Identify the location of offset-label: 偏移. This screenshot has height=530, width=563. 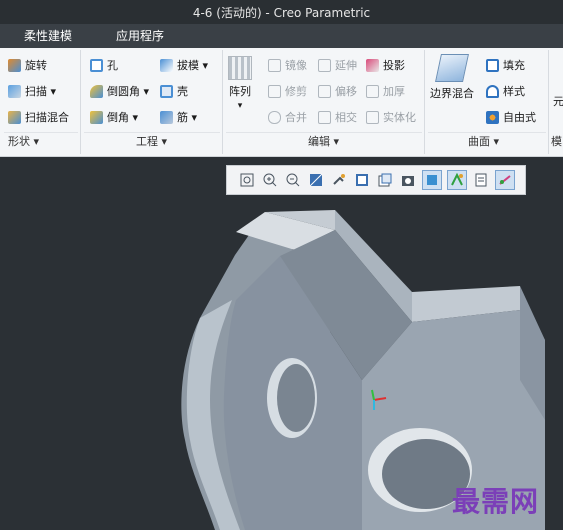
(346, 91).